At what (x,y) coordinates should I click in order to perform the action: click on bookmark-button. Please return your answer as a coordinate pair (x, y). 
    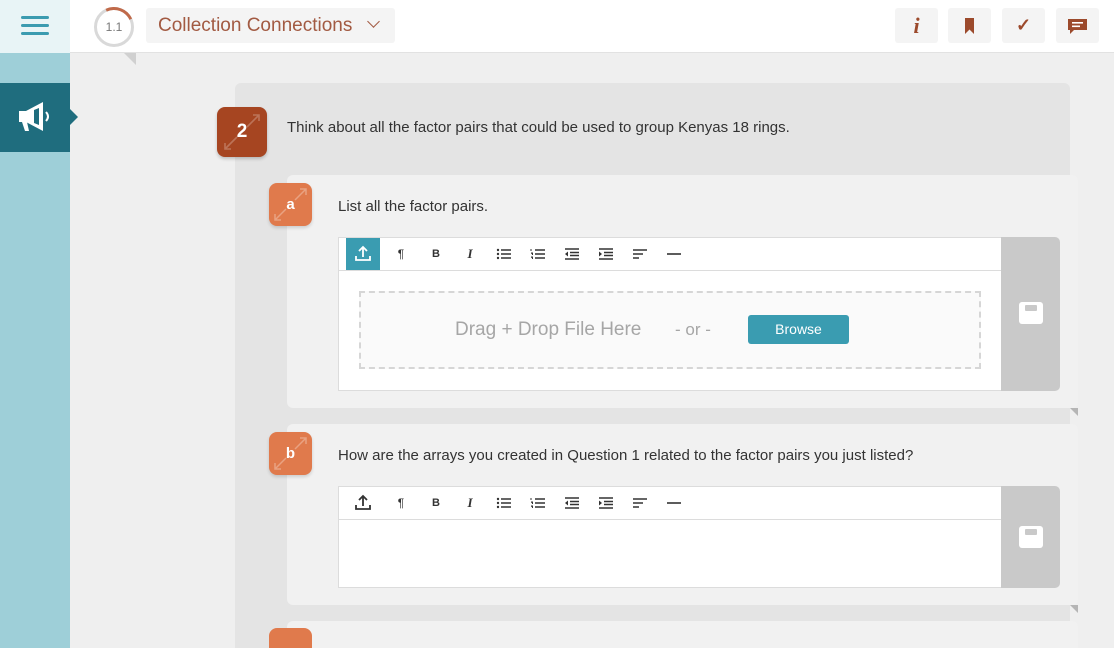
    Looking at the image, I should click on (969, 25).